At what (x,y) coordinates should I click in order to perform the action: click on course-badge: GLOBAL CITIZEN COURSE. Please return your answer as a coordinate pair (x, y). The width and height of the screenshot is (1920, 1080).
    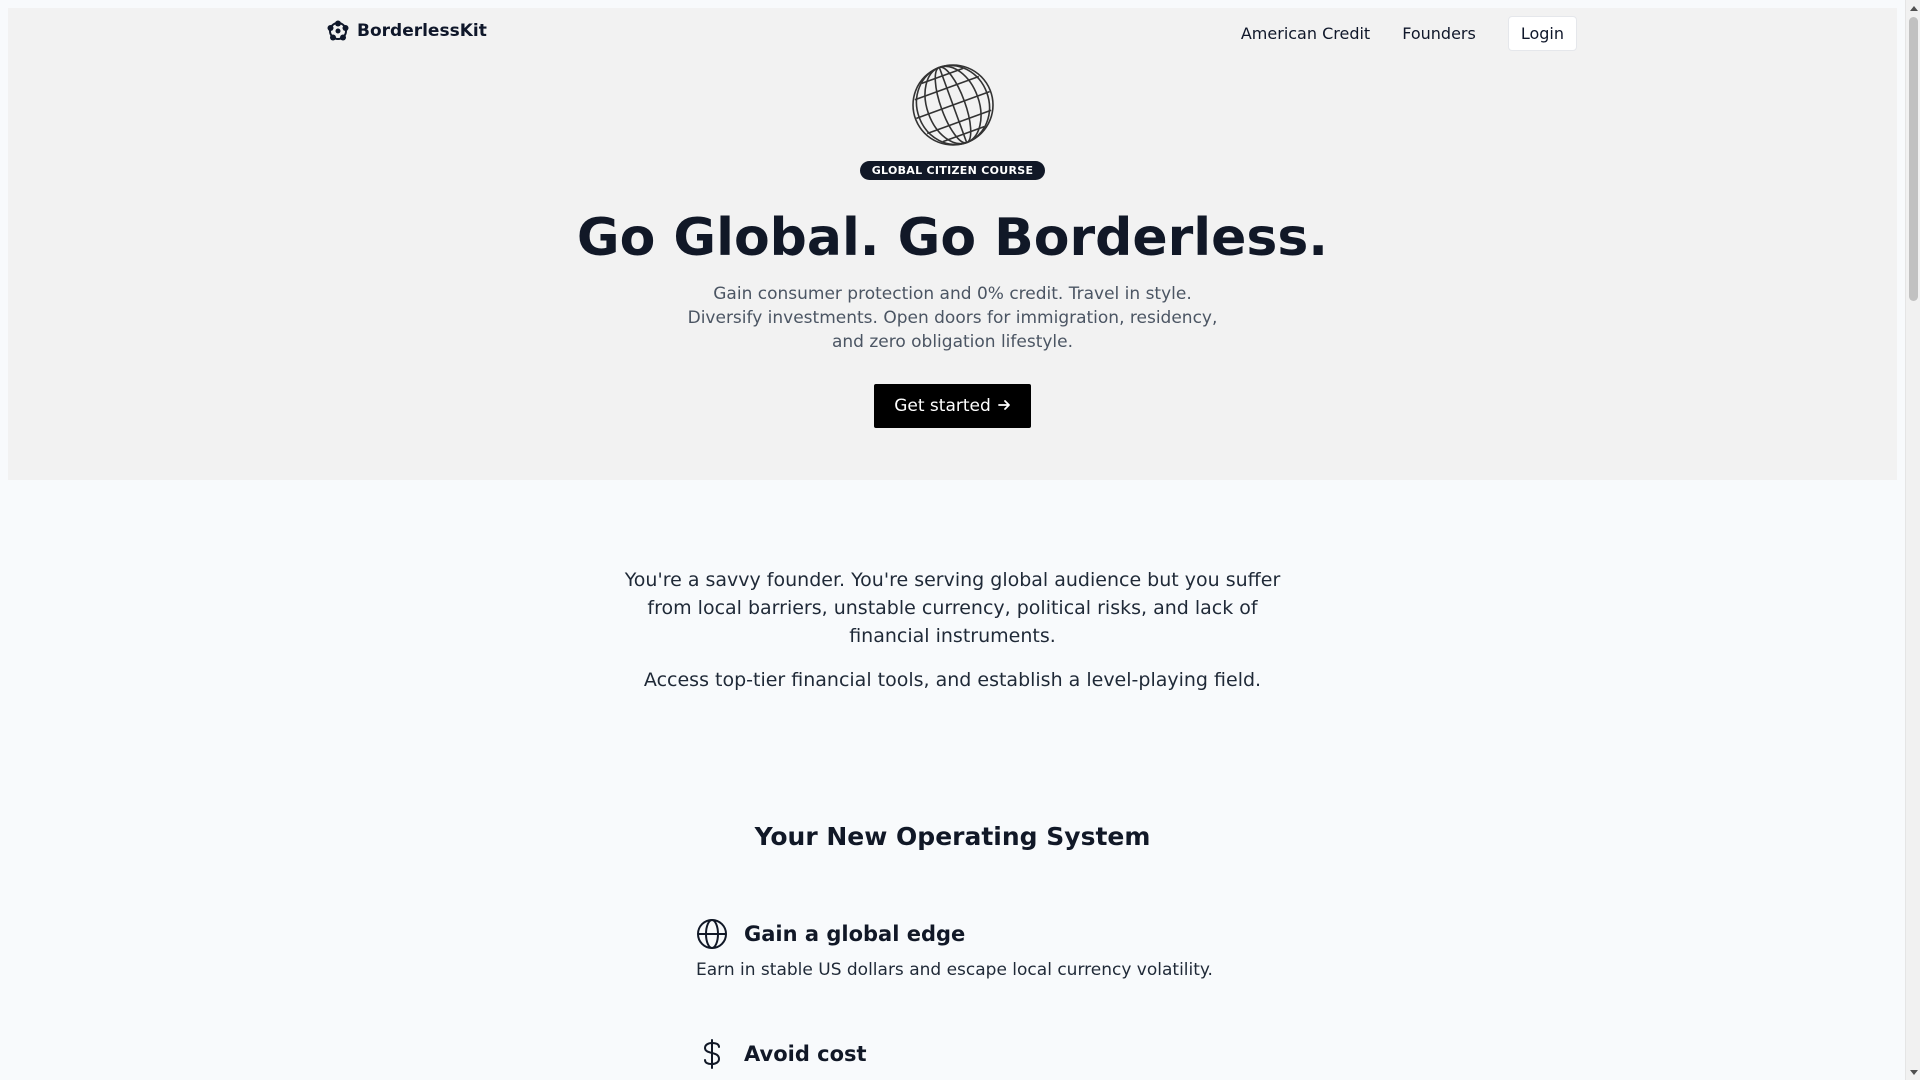
    Looking at the image, I should click on (952, 170).